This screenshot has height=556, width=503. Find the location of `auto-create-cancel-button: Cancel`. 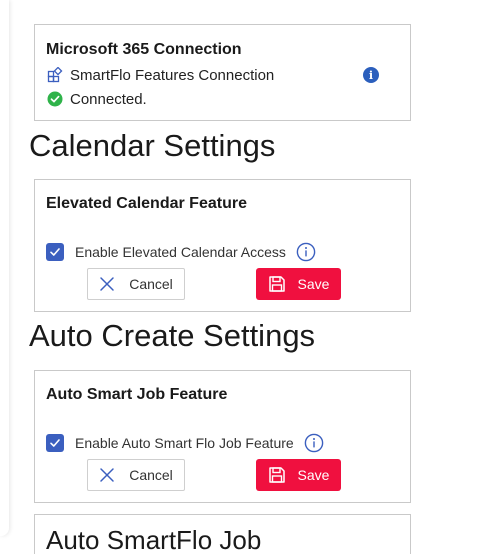

auto-create-cancel-button: Cancel is located at coordinates (136, 475).